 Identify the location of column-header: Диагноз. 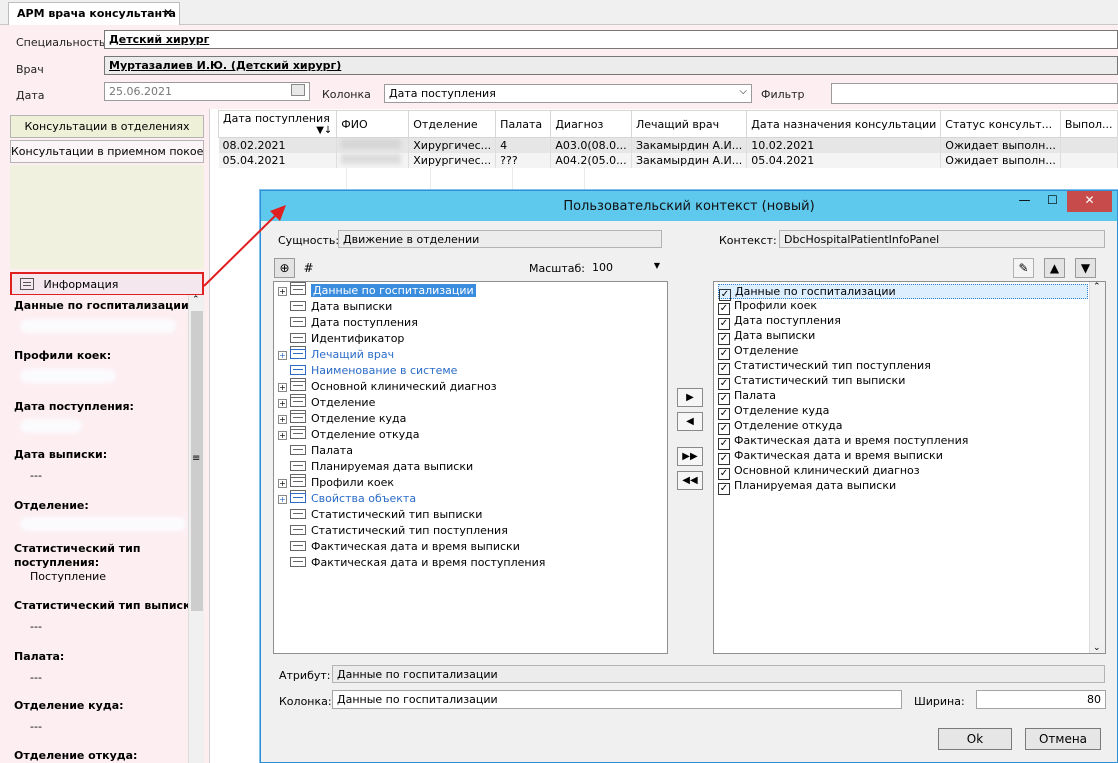
(591, 124).